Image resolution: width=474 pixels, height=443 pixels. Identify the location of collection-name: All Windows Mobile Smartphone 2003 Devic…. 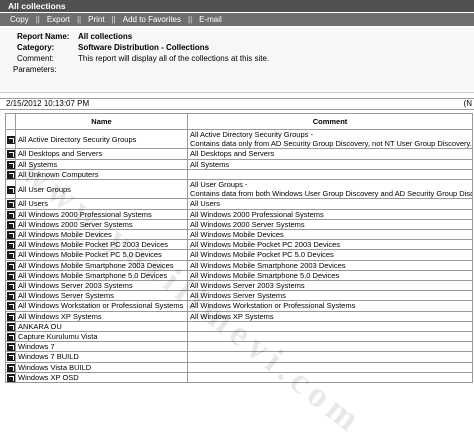
(101, 265).